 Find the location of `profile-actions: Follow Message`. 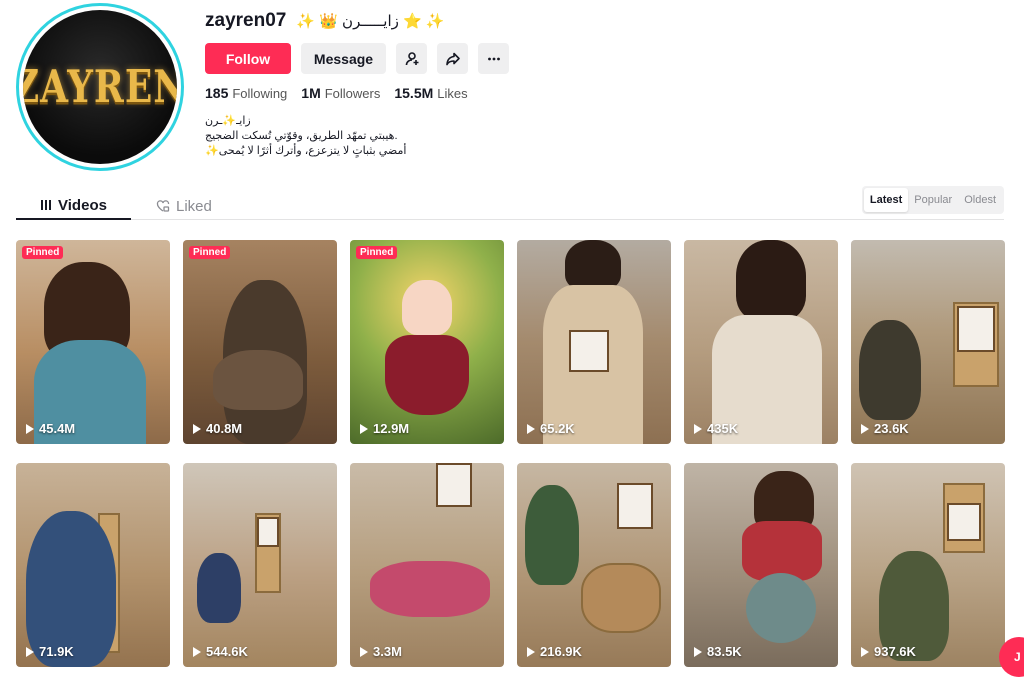

profile-actions: Follow Message is located at coordinates (357, 58).